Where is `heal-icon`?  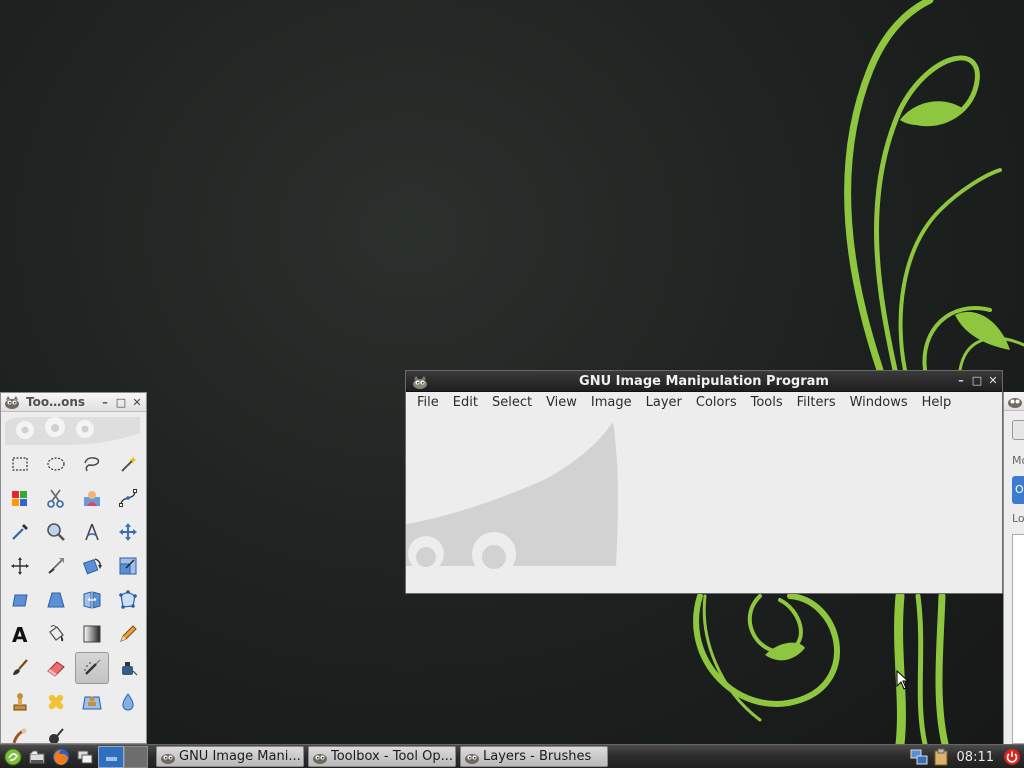 heal-icon is located at coordinates (56, 702).